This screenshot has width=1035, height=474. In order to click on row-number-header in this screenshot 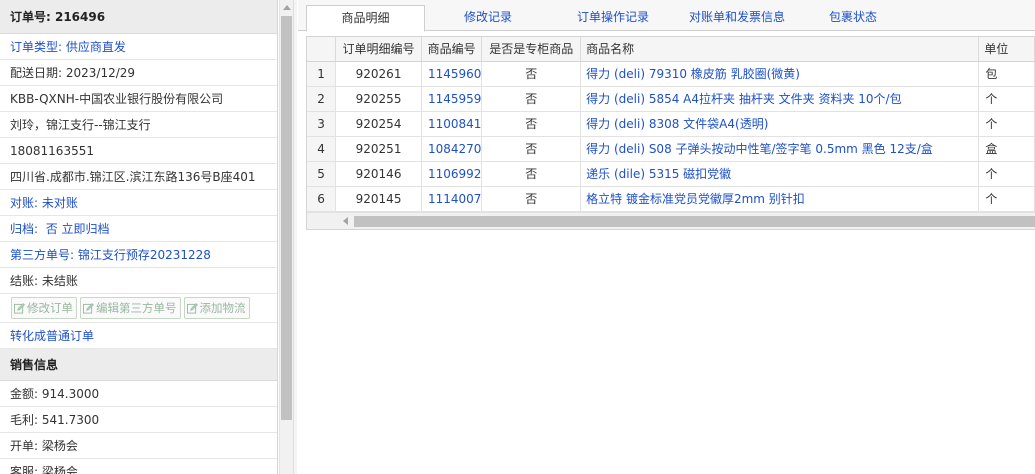, I will do `click(322, 49)`.